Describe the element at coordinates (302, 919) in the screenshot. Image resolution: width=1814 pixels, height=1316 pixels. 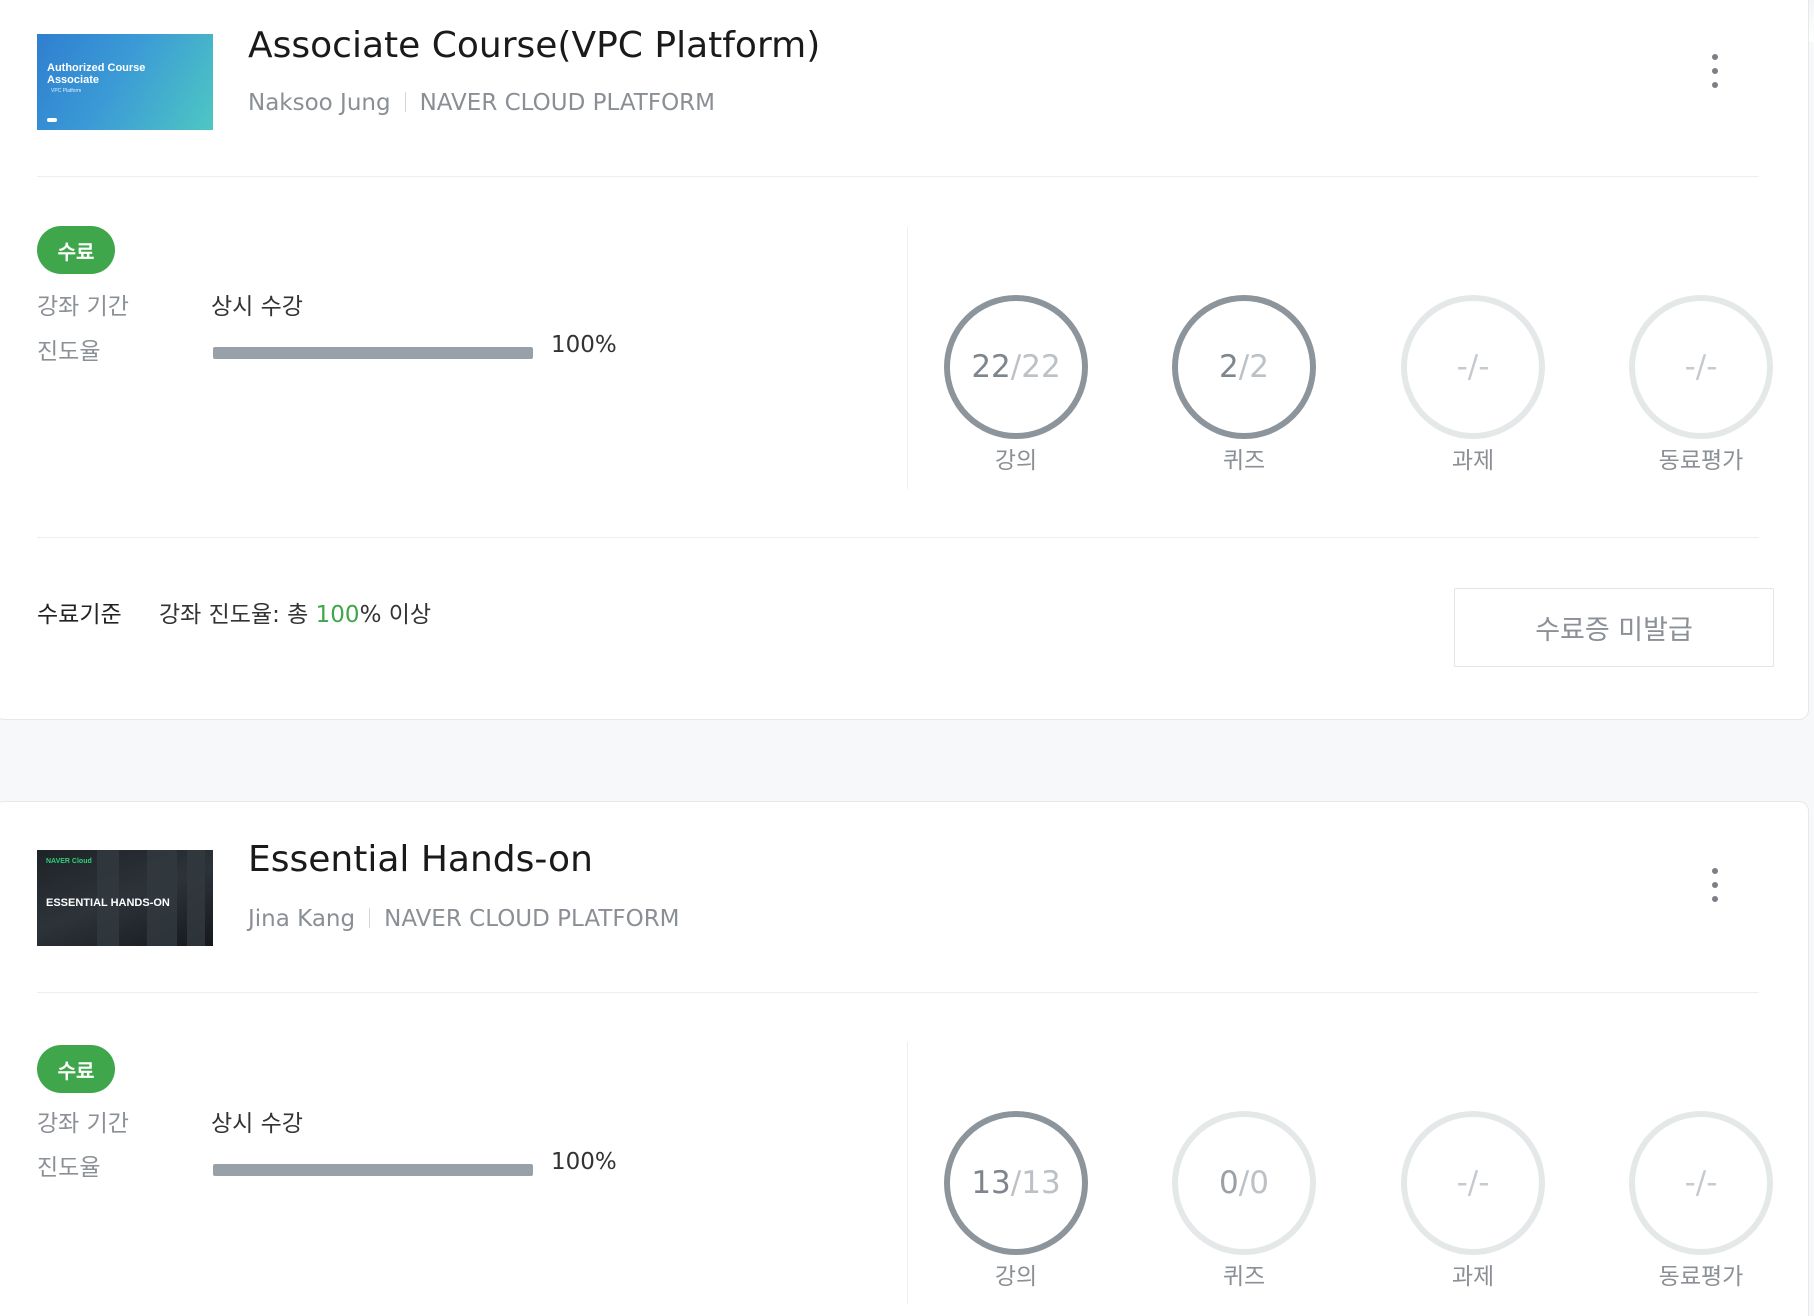
I see `instructor-name: Jina Kang` at that location.